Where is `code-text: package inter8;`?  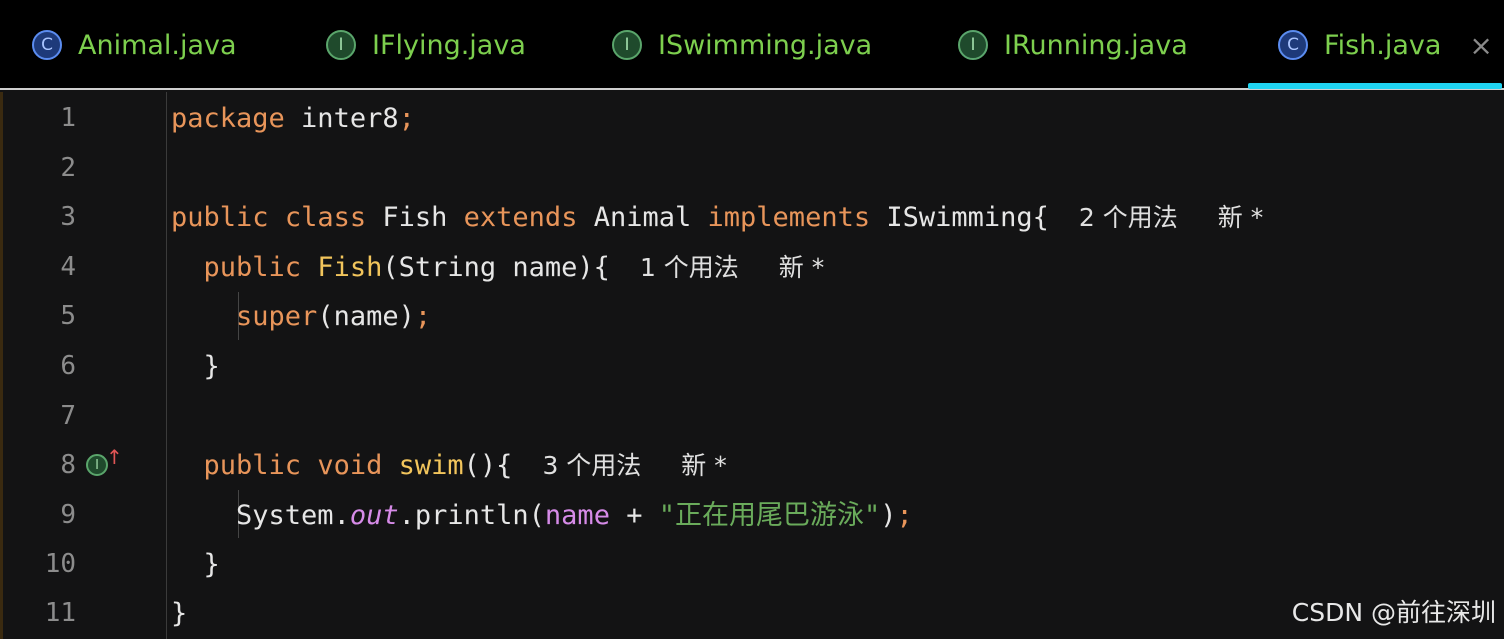 code-text: package inter8; is located at coordinates (293, 118).